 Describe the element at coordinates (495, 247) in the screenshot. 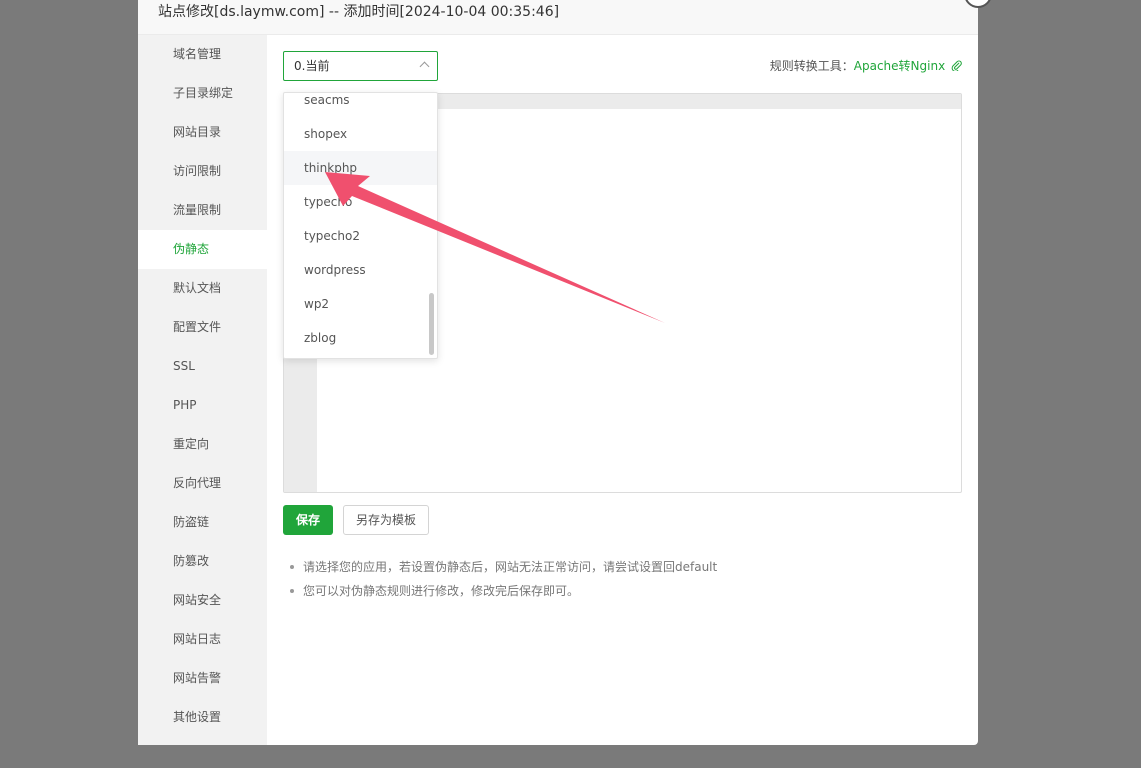

I see `annotation-arrow-icon` at that location.